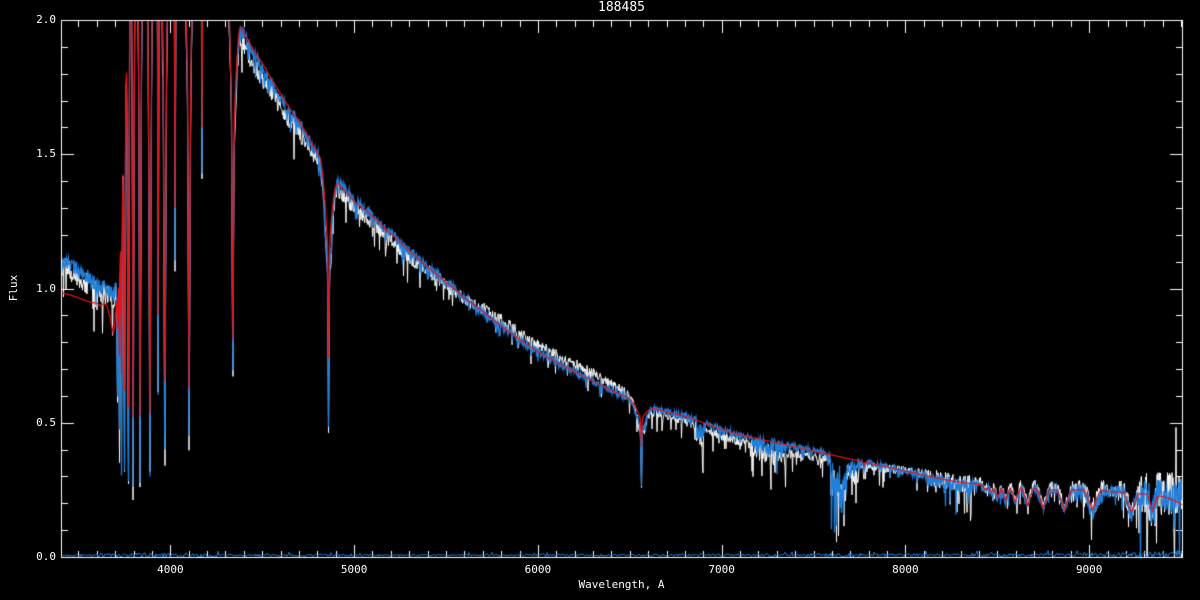 Image resolution: width=1200 pixels, height=600 pixels. What do you see at coordinates (354, 569) in the screenshot?
I see `x-tick-label: 5000` at bounding box center [354, 569].